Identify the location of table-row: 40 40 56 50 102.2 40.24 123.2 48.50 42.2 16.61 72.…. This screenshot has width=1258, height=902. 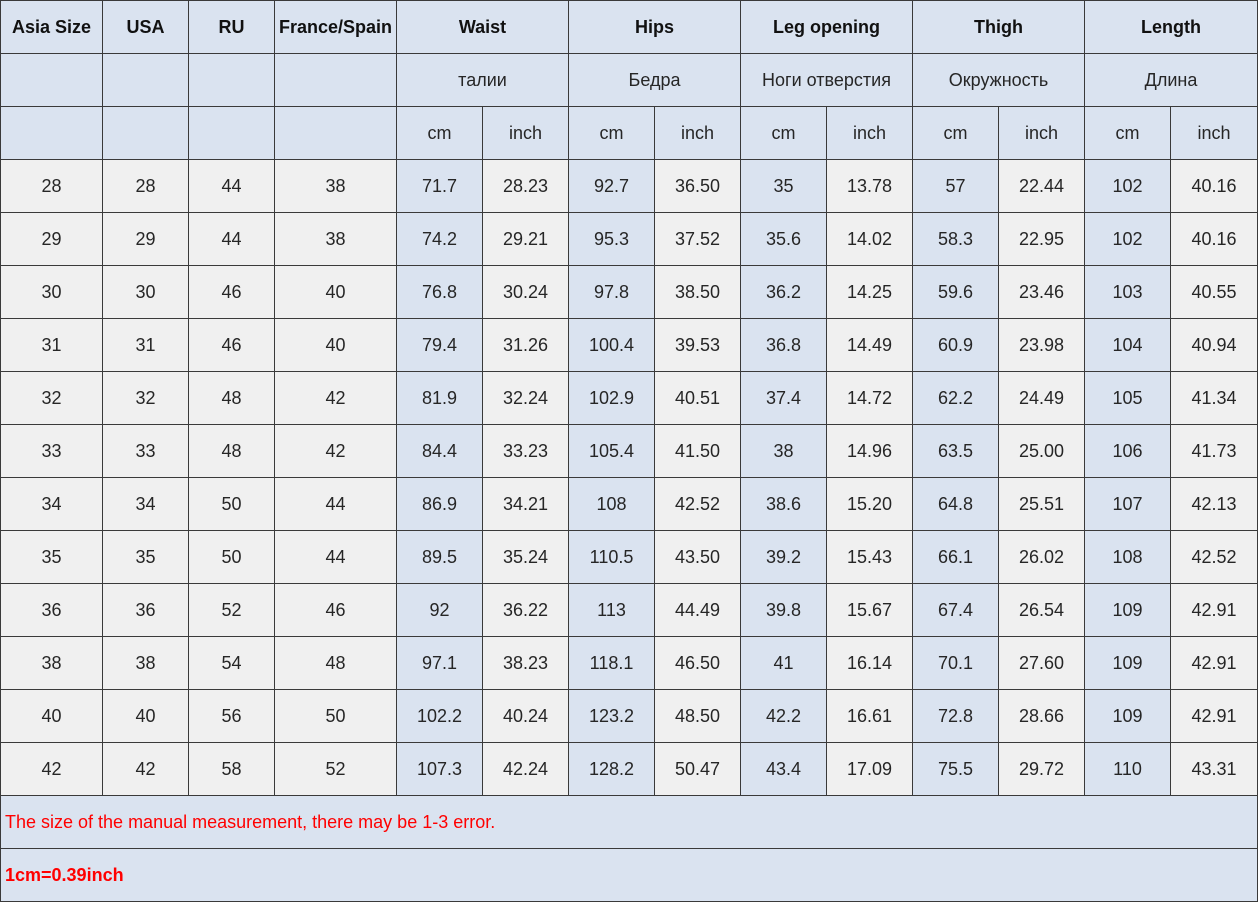
(629, 716).